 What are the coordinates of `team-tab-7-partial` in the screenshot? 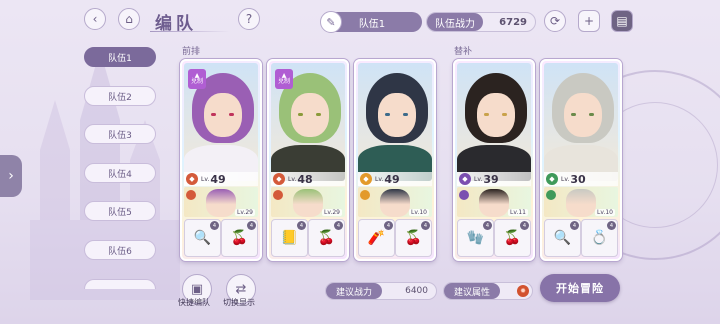 It's located at (120, 284).